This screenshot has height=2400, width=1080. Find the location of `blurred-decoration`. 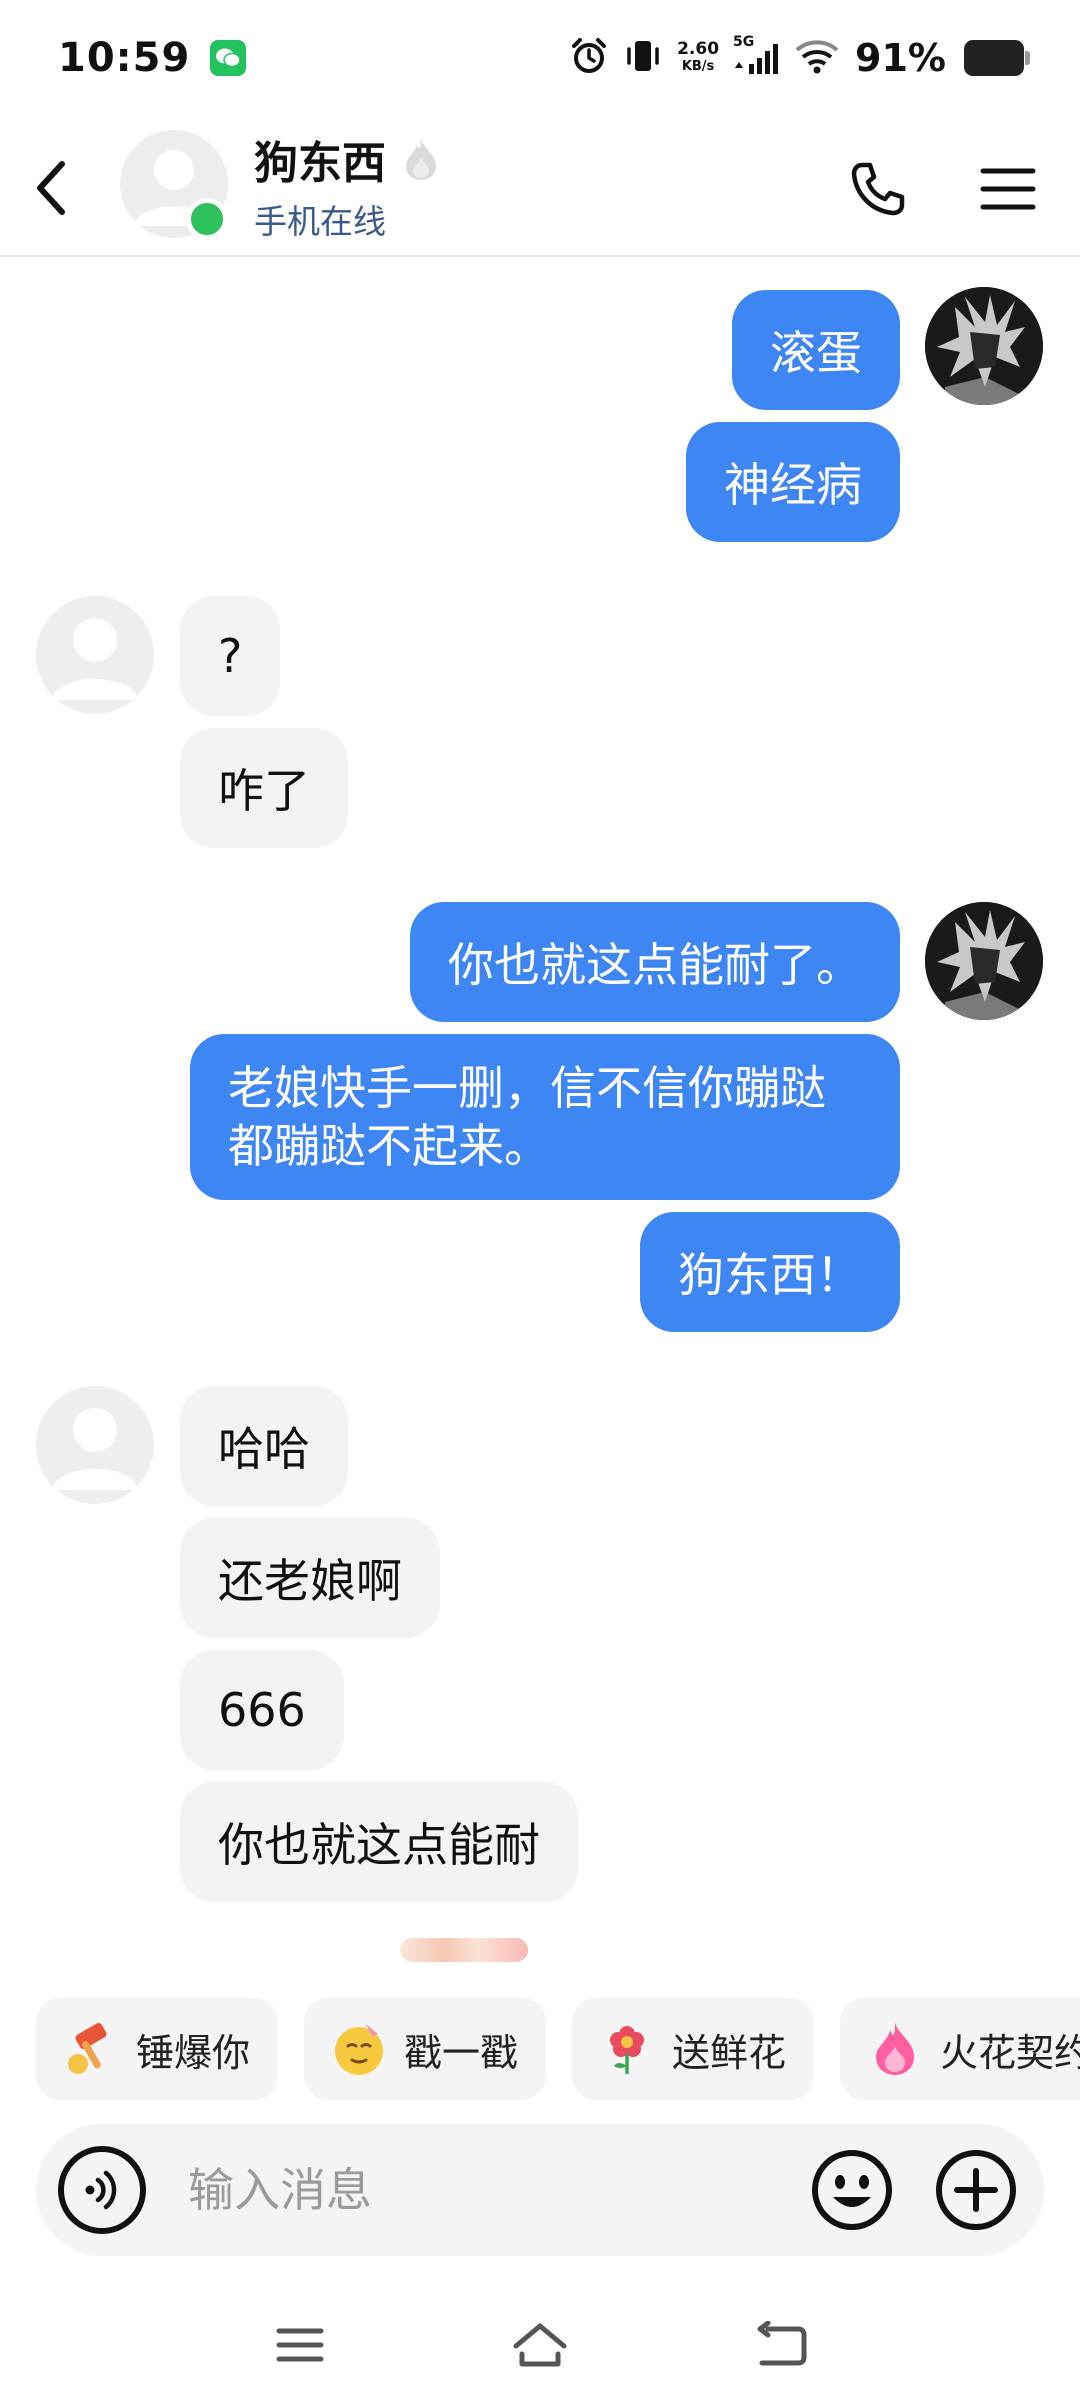

blurred-decoration is located at coordinates (464, 1950).